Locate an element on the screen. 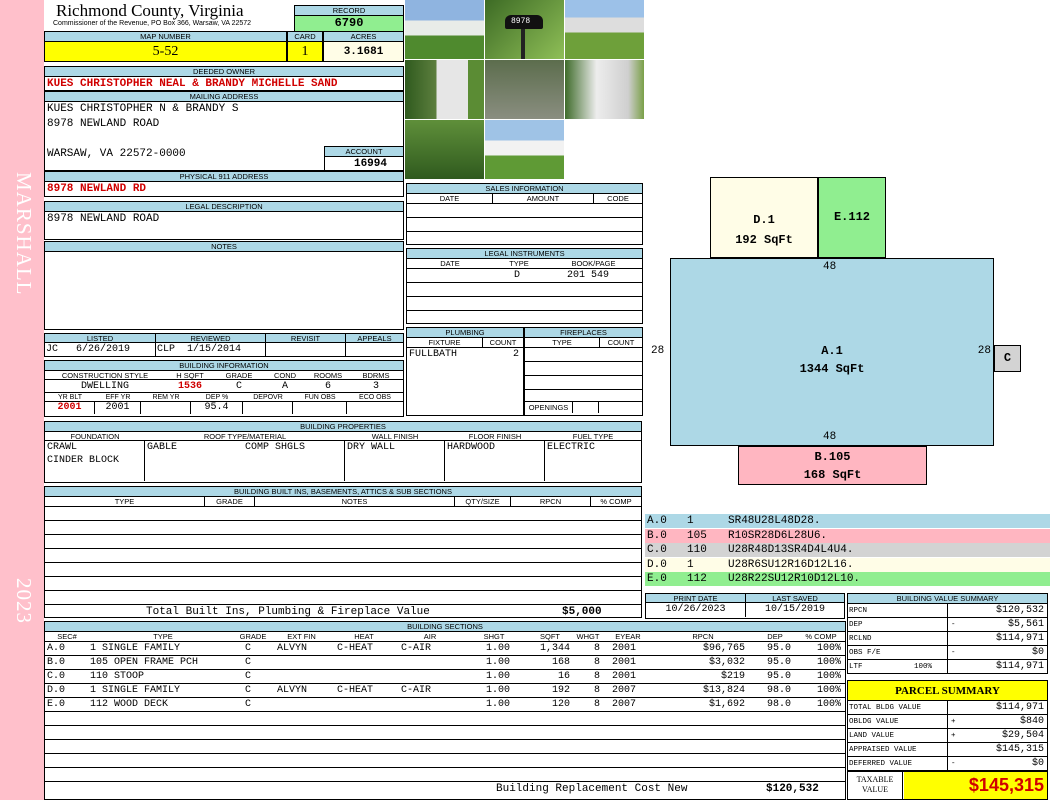  sections-col: % COMP is located at coordinates (821, 636).